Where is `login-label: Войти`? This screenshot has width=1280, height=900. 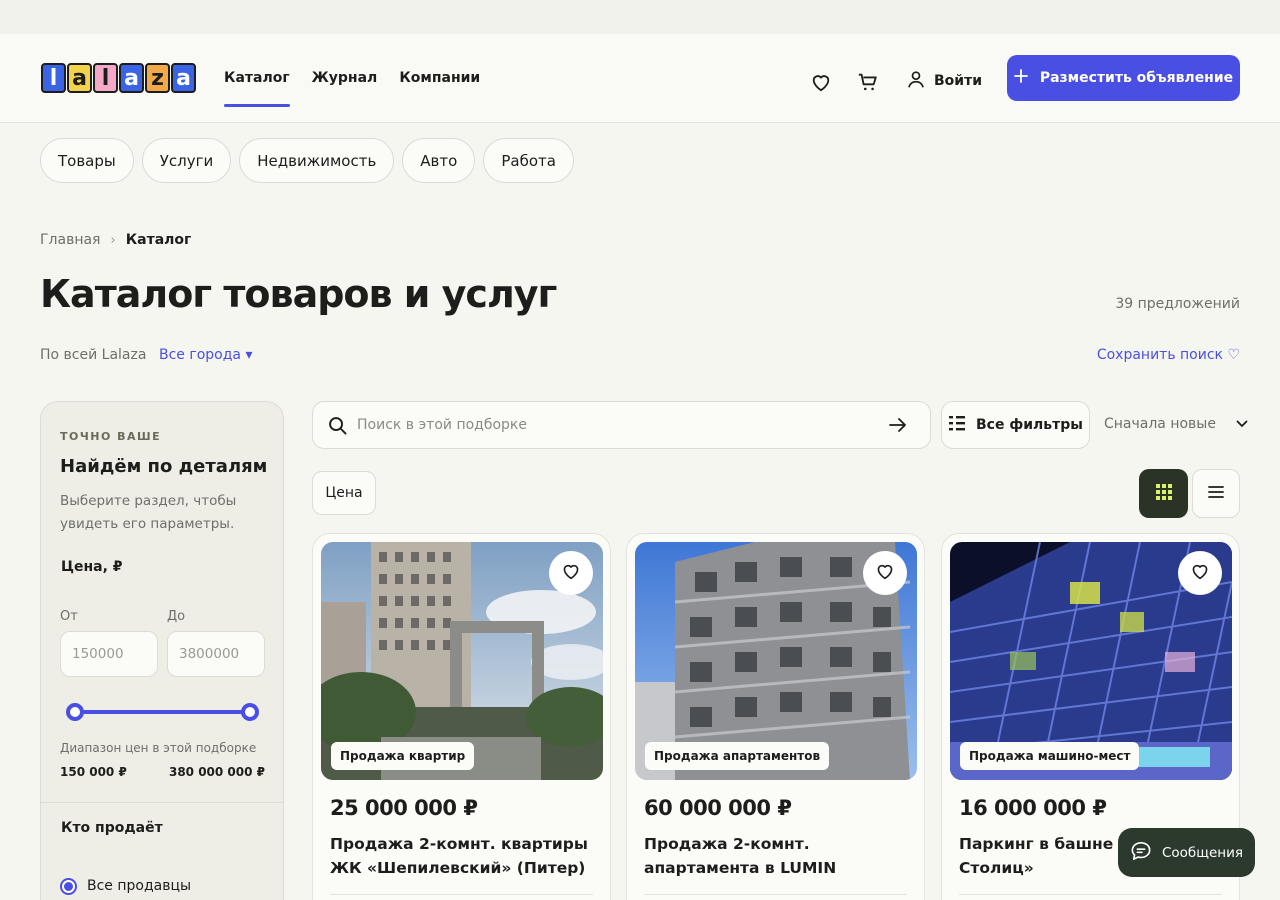
login-label: Войти is located at coordinates (958, 81).